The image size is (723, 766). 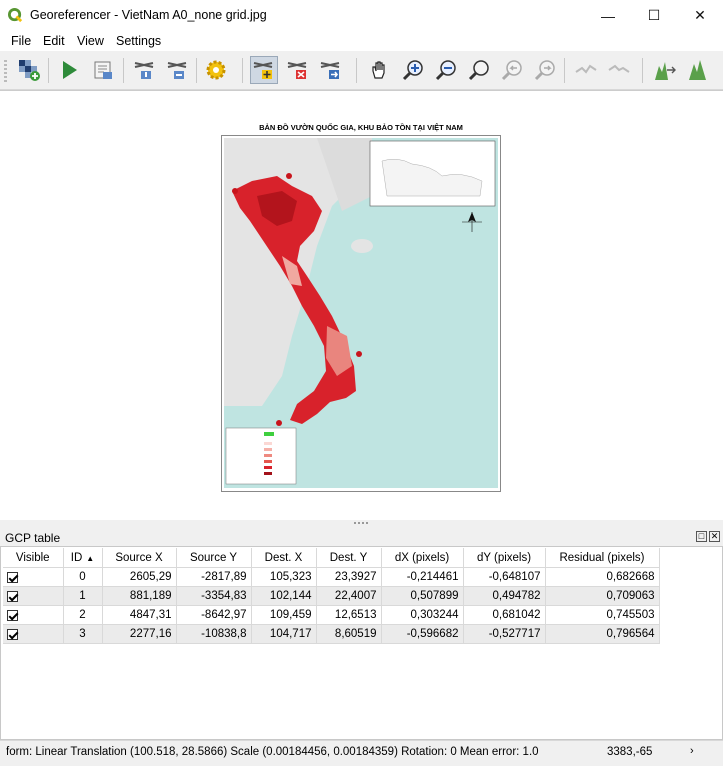 What do you see at coordinates (177, 70) in the screenshot?
I see `save-gcp-points-icon` at bounding box center [177, 70].